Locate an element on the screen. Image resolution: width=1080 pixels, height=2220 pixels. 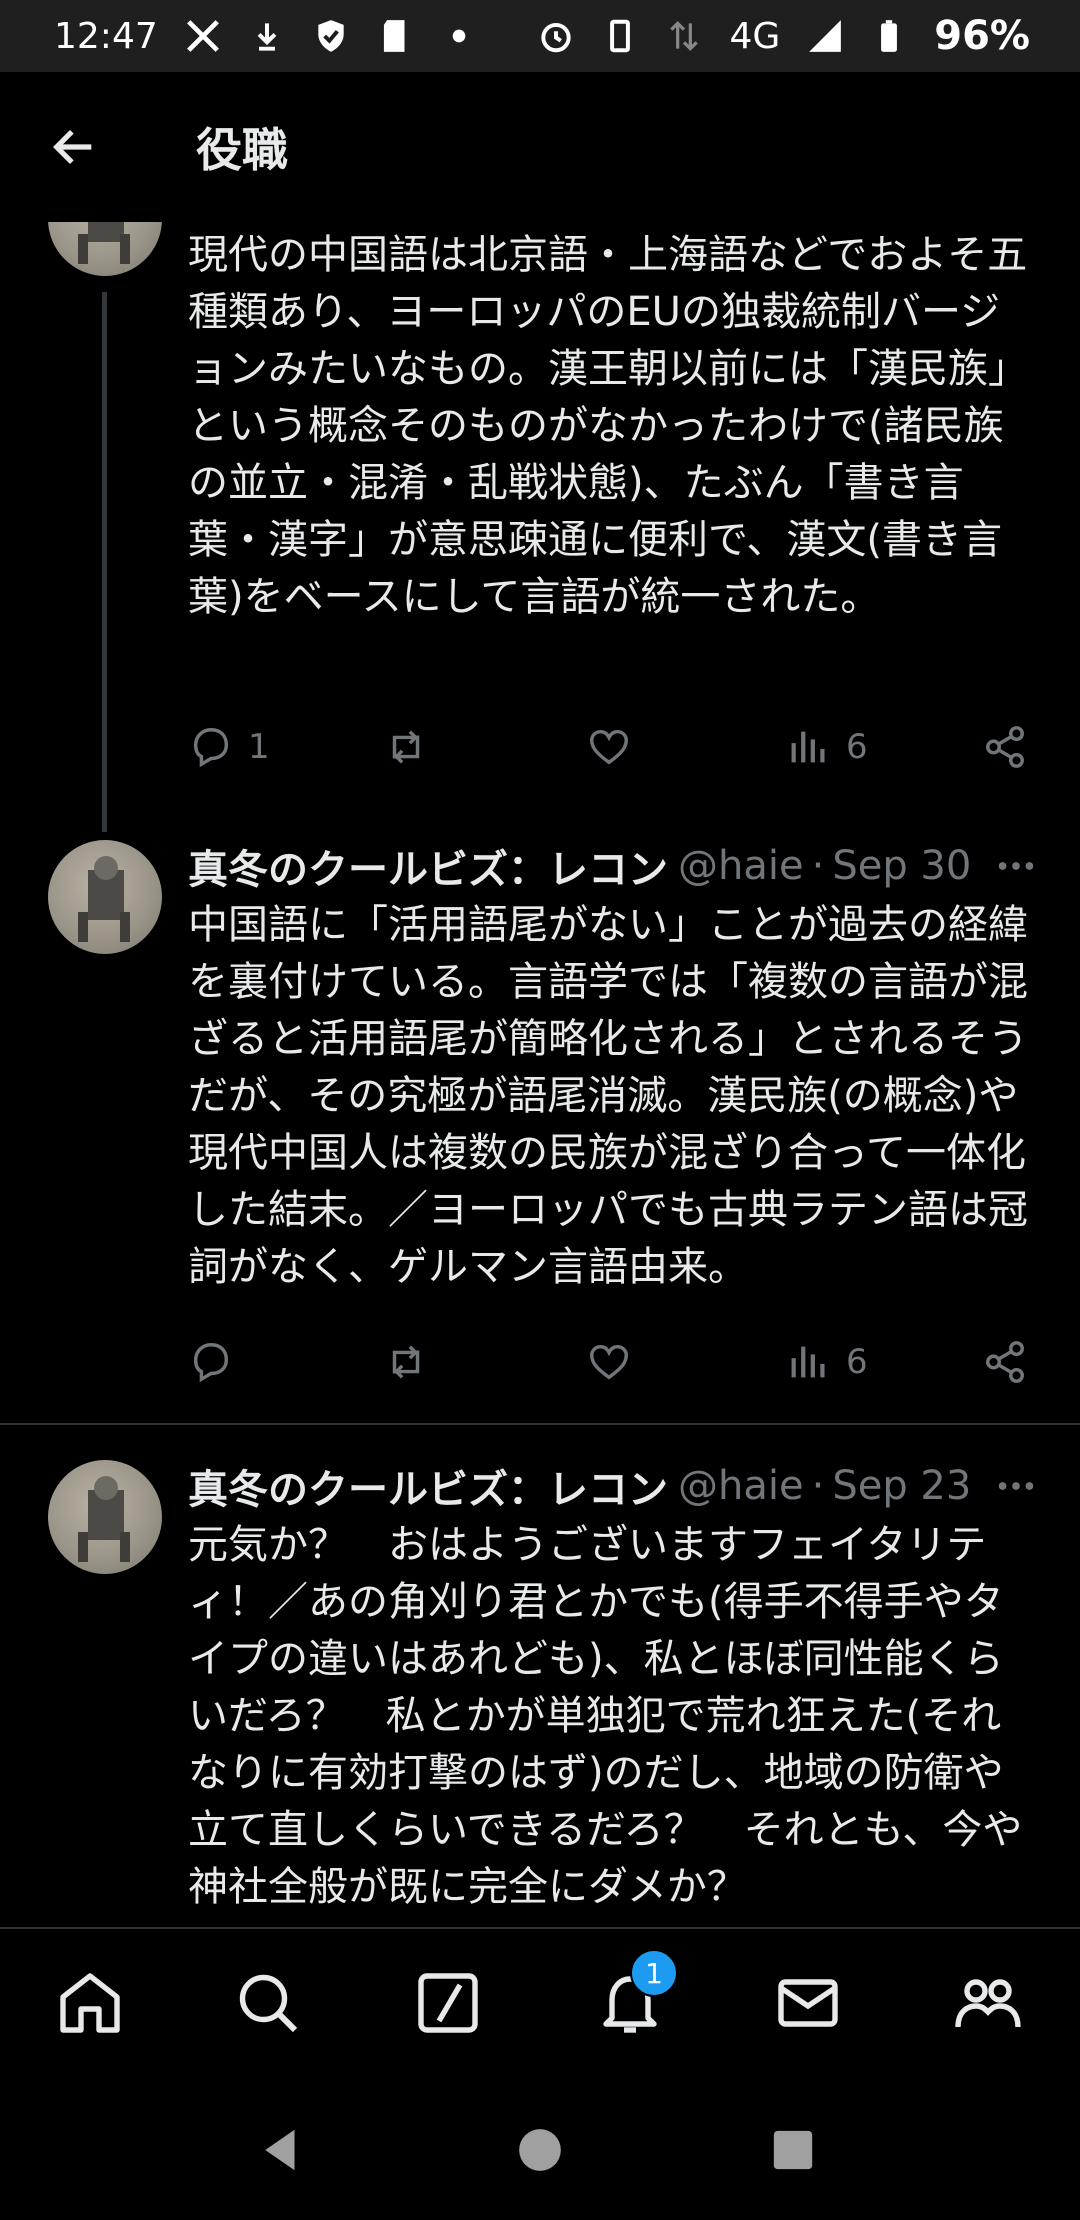
battery-percent: 96% is located at coordinates (982, 36).